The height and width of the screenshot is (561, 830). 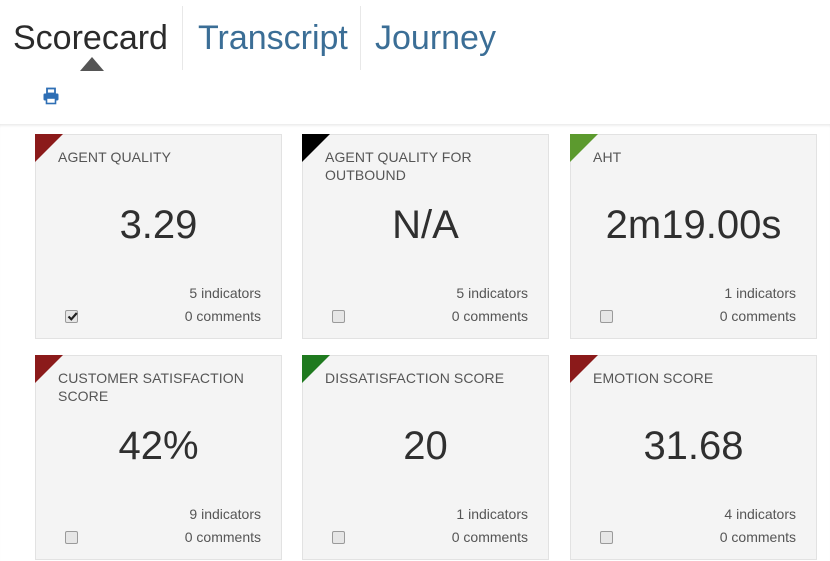 I want to click on tab-bar: Scorecard Transcript Journey, so click(x=415, y=36).